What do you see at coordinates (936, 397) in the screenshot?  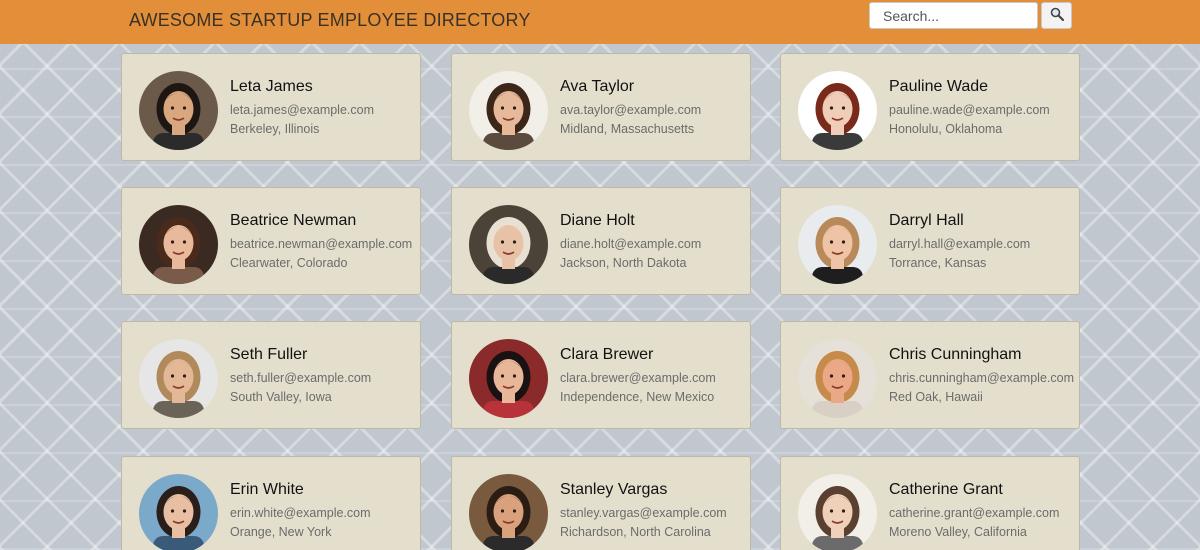 I see `employee-location: Red Oak, Hawaii` at bounding box center [936, 397].